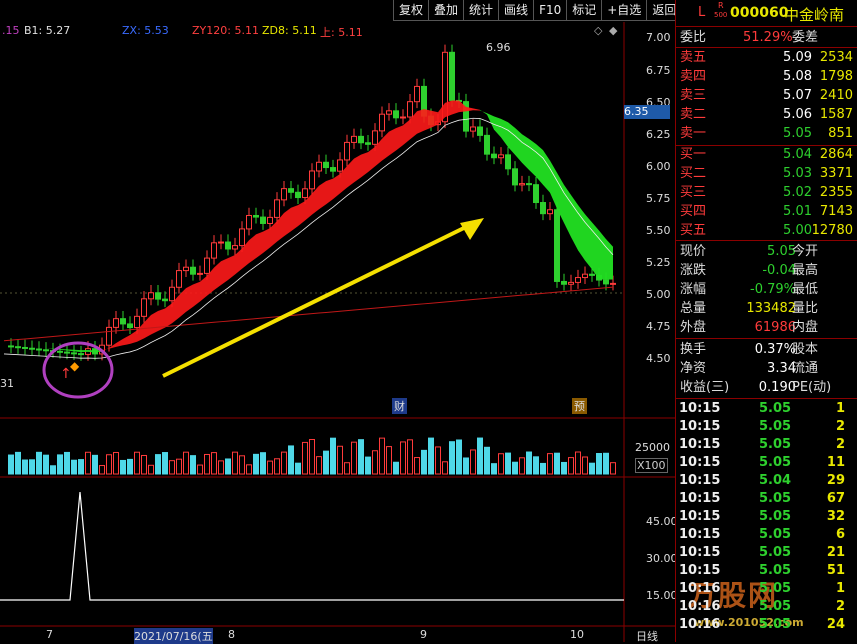  I want to click on quote-row: 涨幅-0.79%最低, so click(768, 290).